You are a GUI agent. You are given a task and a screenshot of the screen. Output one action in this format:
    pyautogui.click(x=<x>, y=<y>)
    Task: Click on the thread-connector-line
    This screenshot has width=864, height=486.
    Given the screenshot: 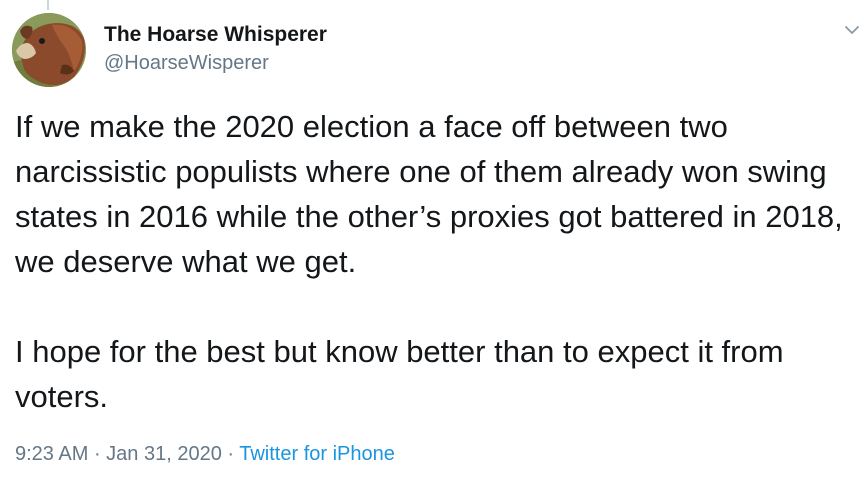 What is the action you would take?
    pyautogui.click(x=48, y=5)
    